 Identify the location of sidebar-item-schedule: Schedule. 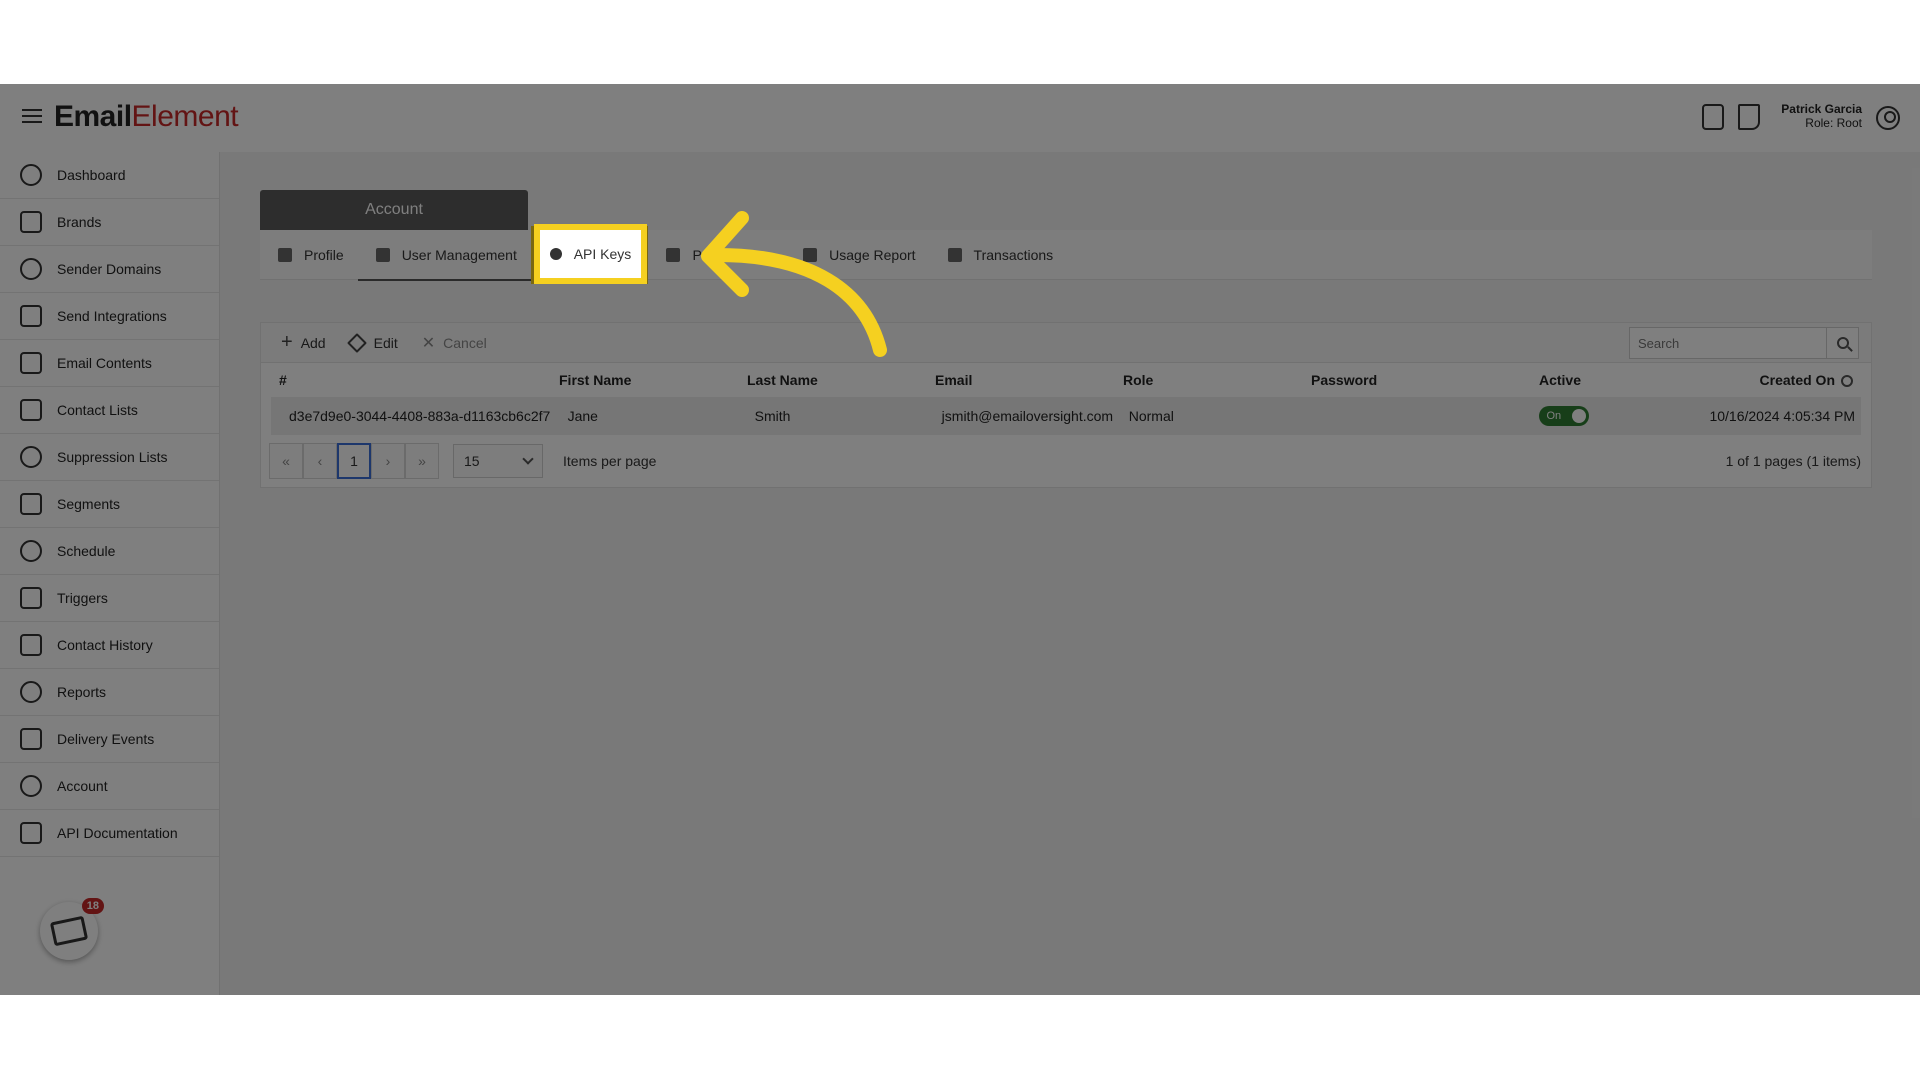
(109, 551).